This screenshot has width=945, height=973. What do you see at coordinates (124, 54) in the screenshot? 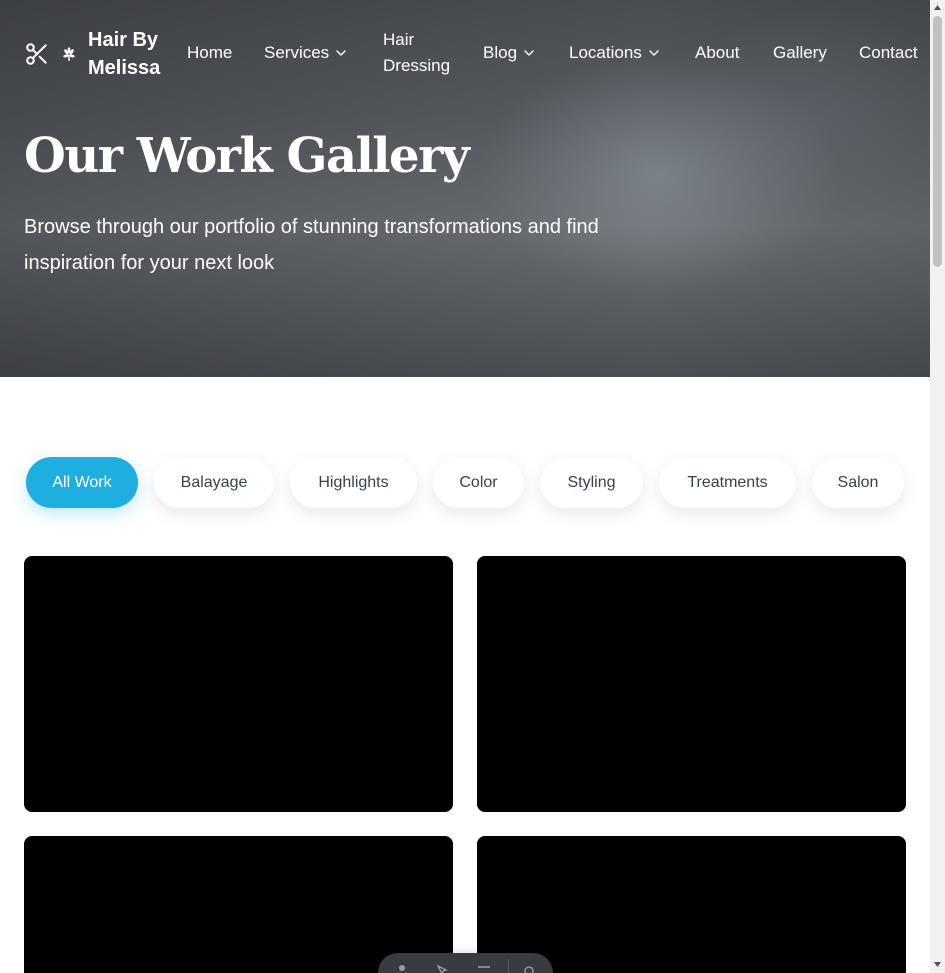
I see `brand-name: Hair By Melissa` at bounding box center [124, 54].